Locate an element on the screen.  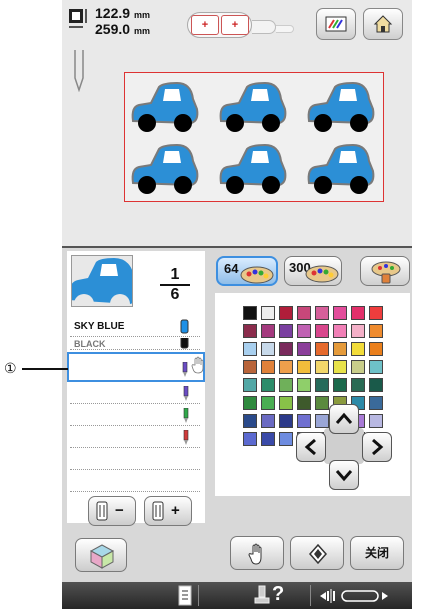
tab-palette-64: 64 is located at coordinates (247, 271).